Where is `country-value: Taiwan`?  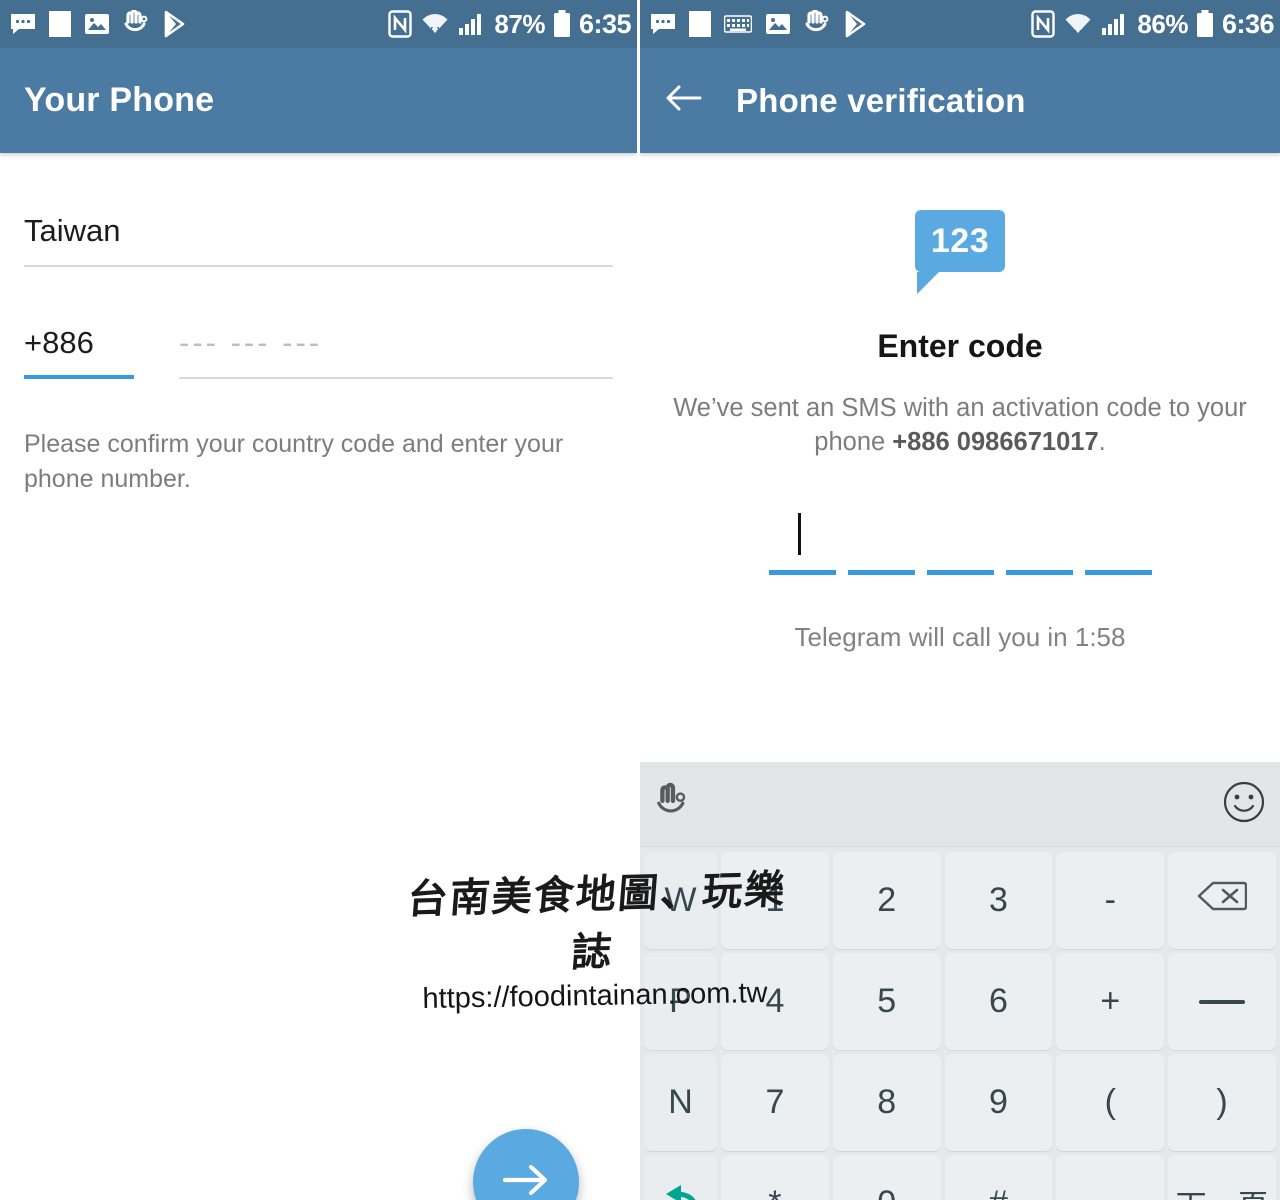
country-value: Taiwan is located at coordinates (72, 230).